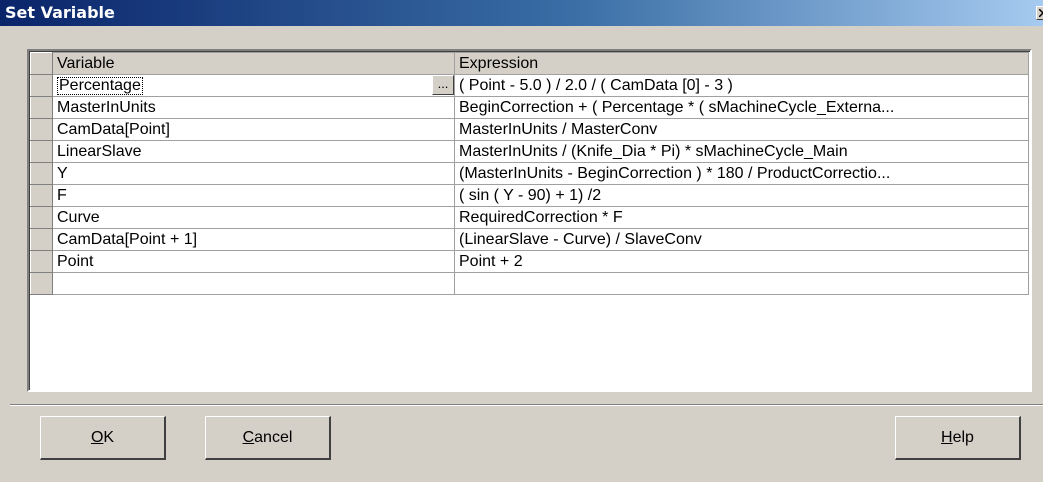 This screenshot has width=1043, height=482. I want to click on variable-cell: LinearSlave, so click(253, 151).